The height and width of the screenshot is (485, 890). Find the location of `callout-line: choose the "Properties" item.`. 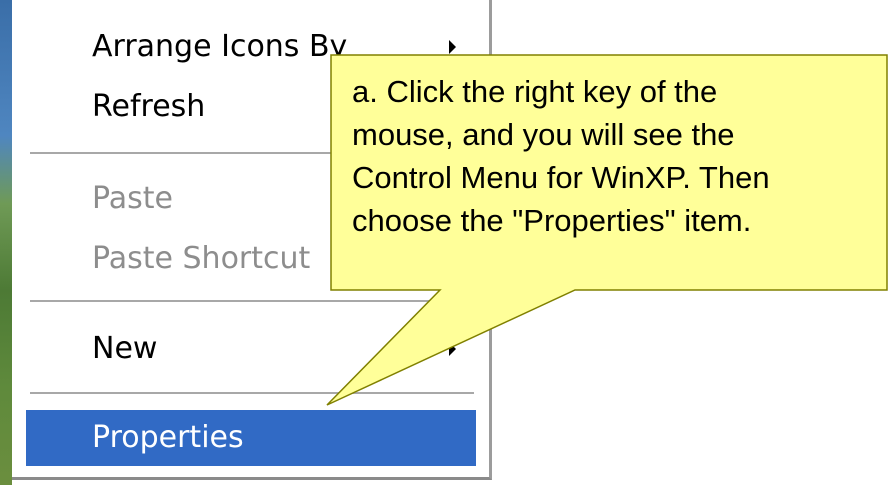

callout-line: choose the "Properties" item. is located at coordinates (552, 220).